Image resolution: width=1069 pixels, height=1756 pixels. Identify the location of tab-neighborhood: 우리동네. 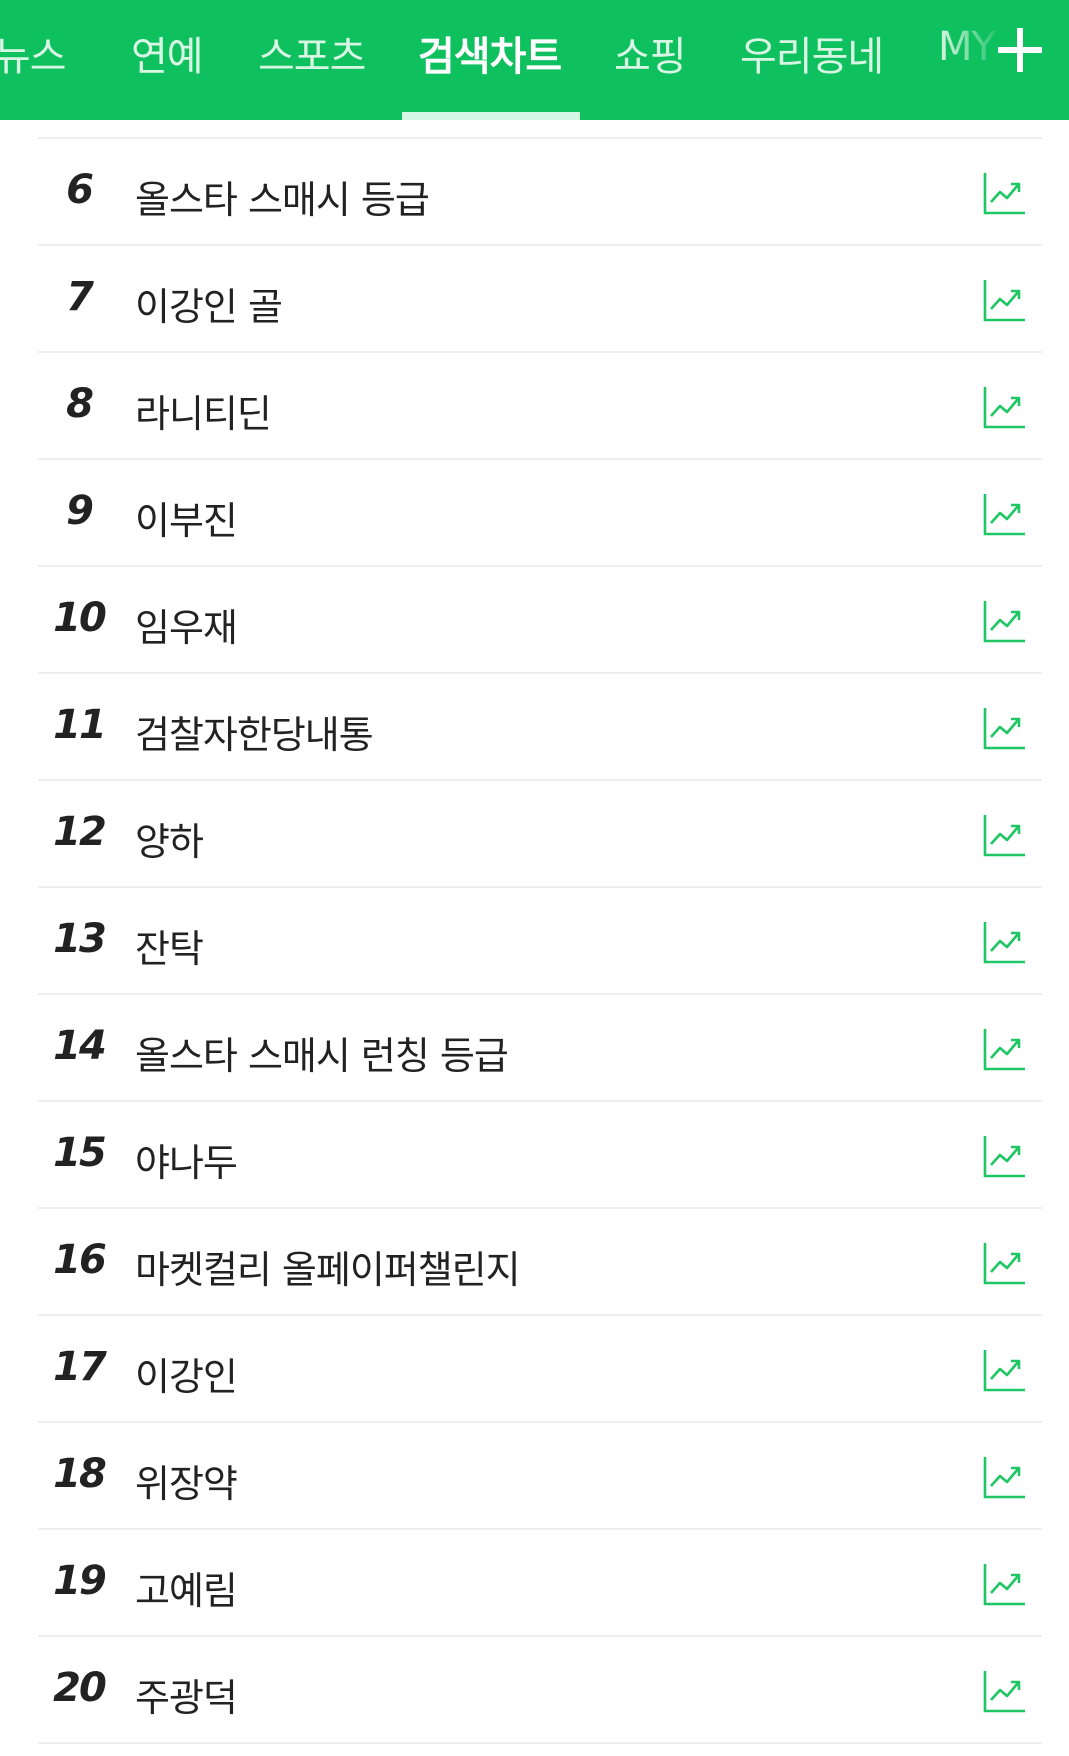
(812, 53).